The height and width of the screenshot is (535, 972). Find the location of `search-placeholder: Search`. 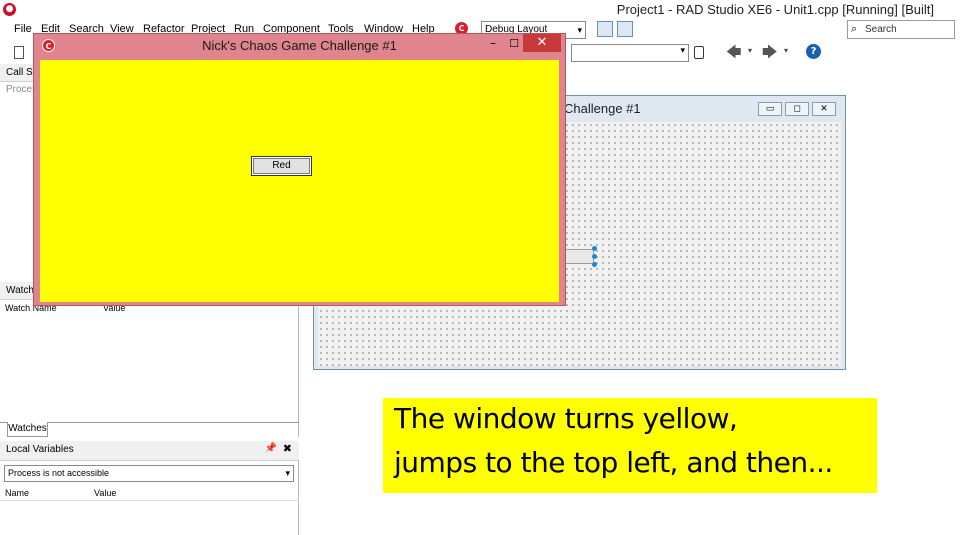

search-placeholder: Search is located at coordinates (881, 29).